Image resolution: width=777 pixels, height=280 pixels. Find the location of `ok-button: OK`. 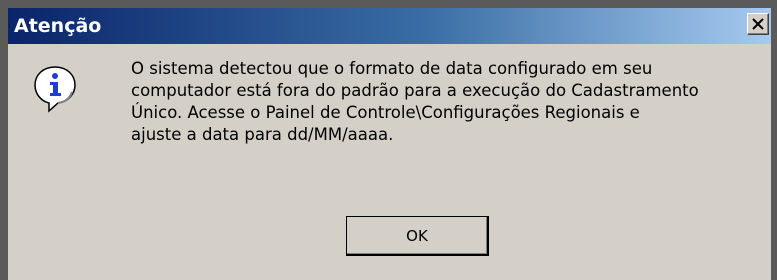

ok-button: OK is located at coordinates (417, 236).